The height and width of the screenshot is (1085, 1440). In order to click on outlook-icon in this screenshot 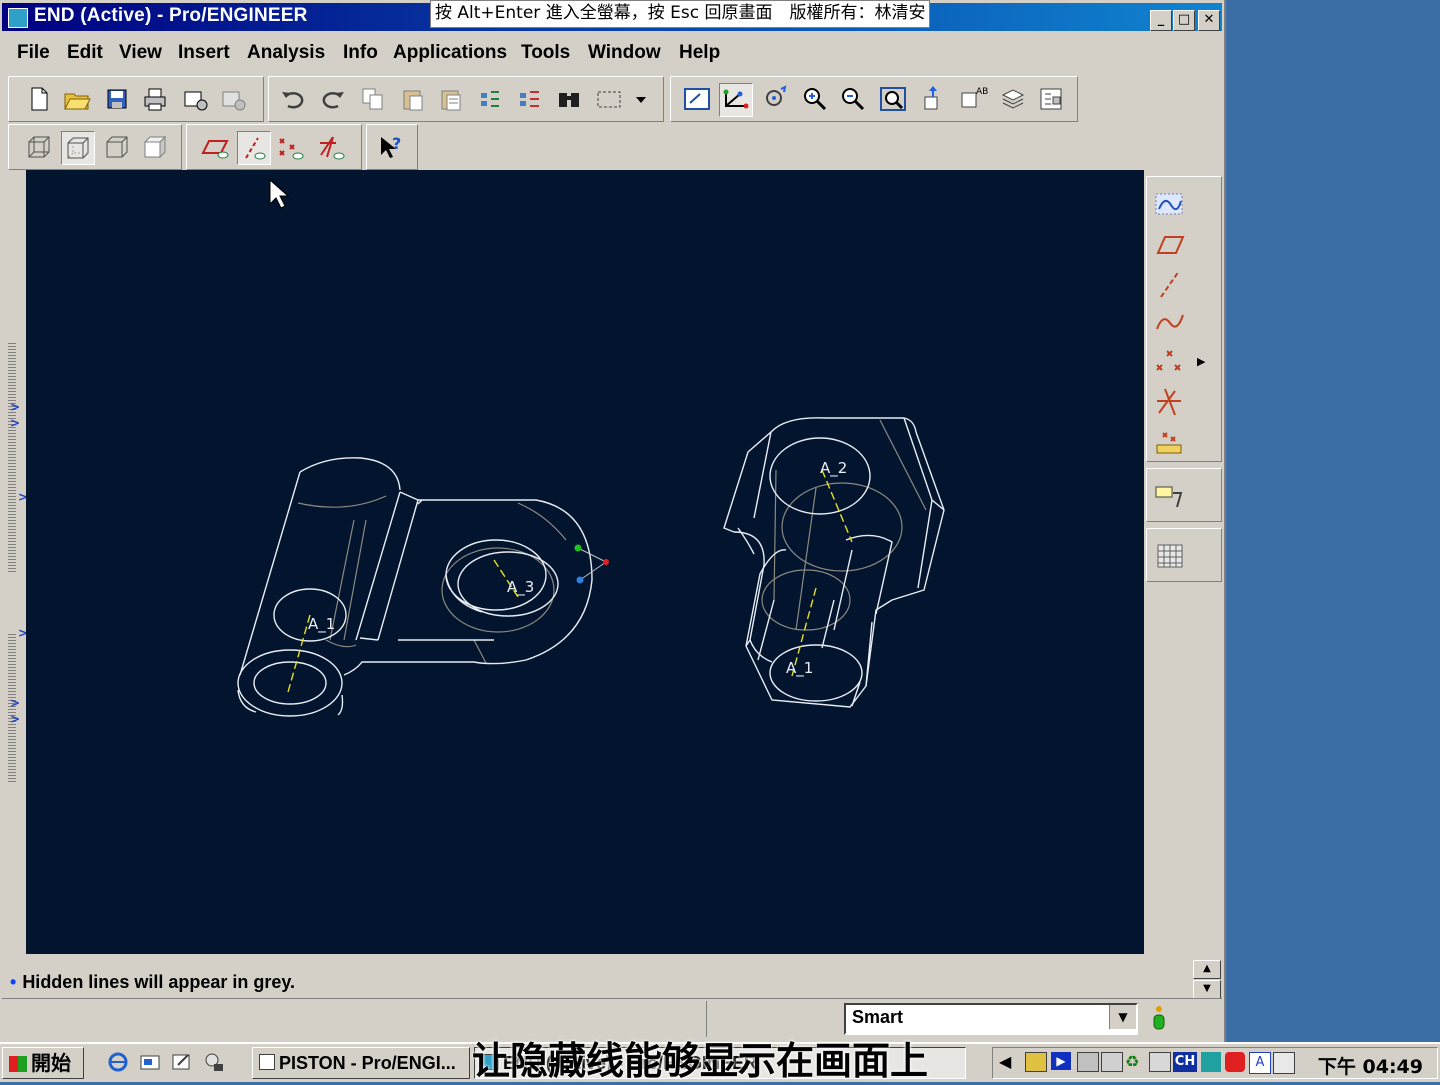, I will do `click(182, 1062)`.